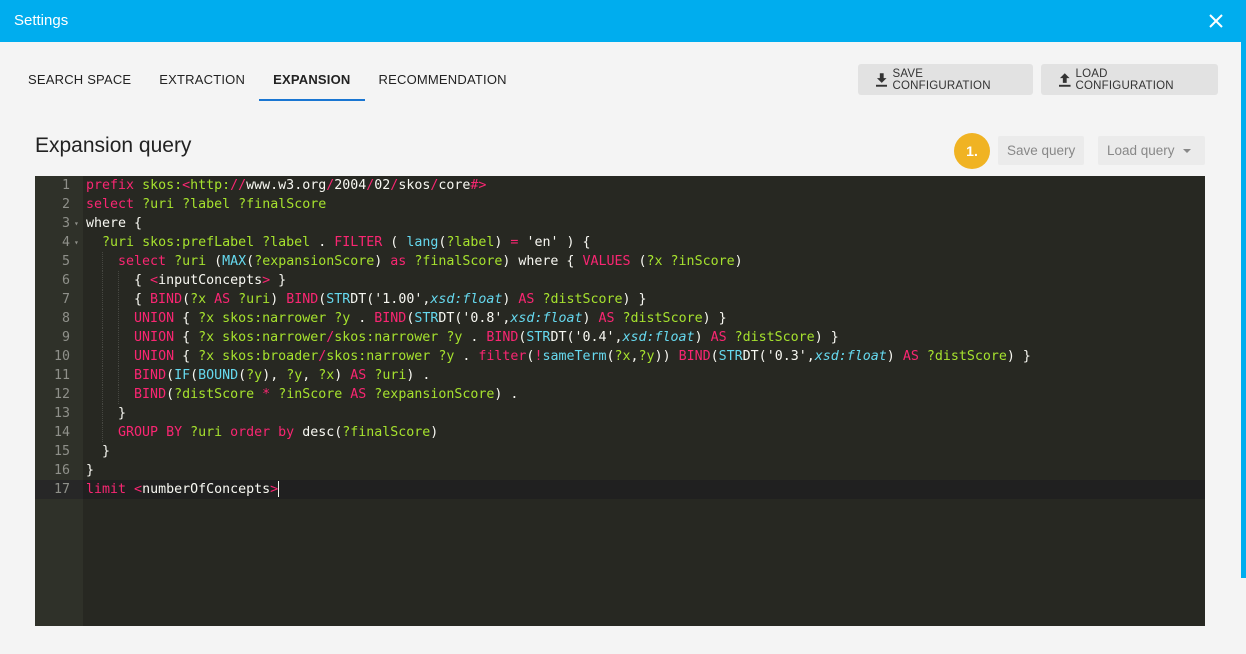 The height and width of the screenshot is (654, 1246). Describe the element at coordinates (1216, 21) in the screenshot. I see `close-icon` at that location.